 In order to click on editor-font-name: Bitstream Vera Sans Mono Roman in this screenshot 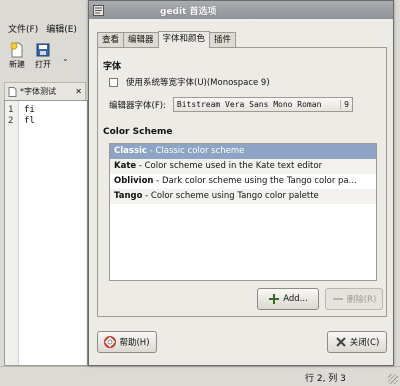, I will do `click(249, 104)`.